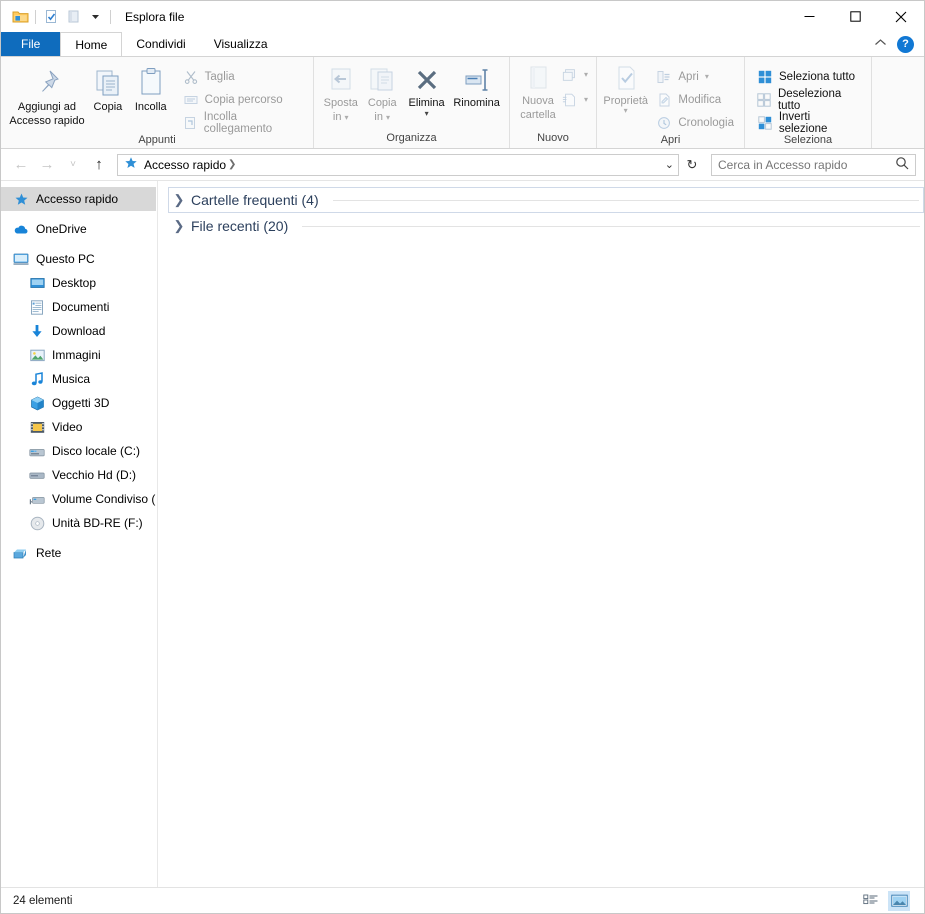 The width and height of the screenshot is (925, 914). Describe the element at coordinates (79, 553) in the screenshot. I see `sidebar-item-rete: Rete` at that location.